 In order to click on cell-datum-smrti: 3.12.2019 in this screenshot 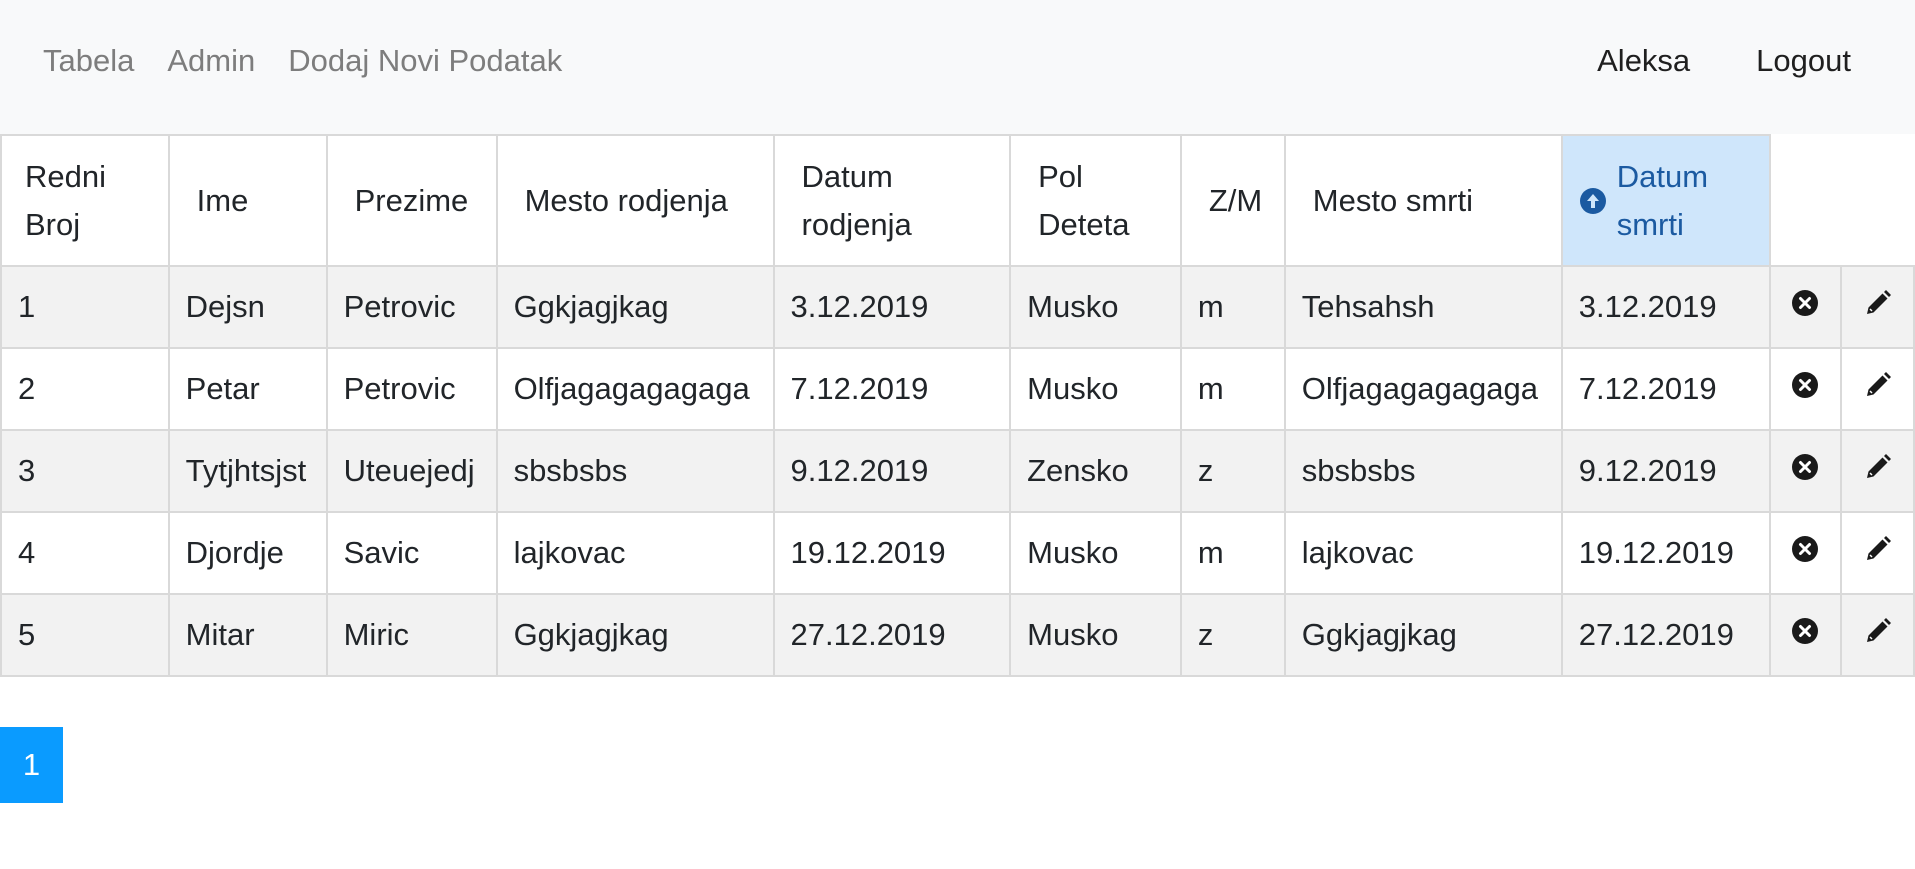, I will do `click(1665, 307)`.